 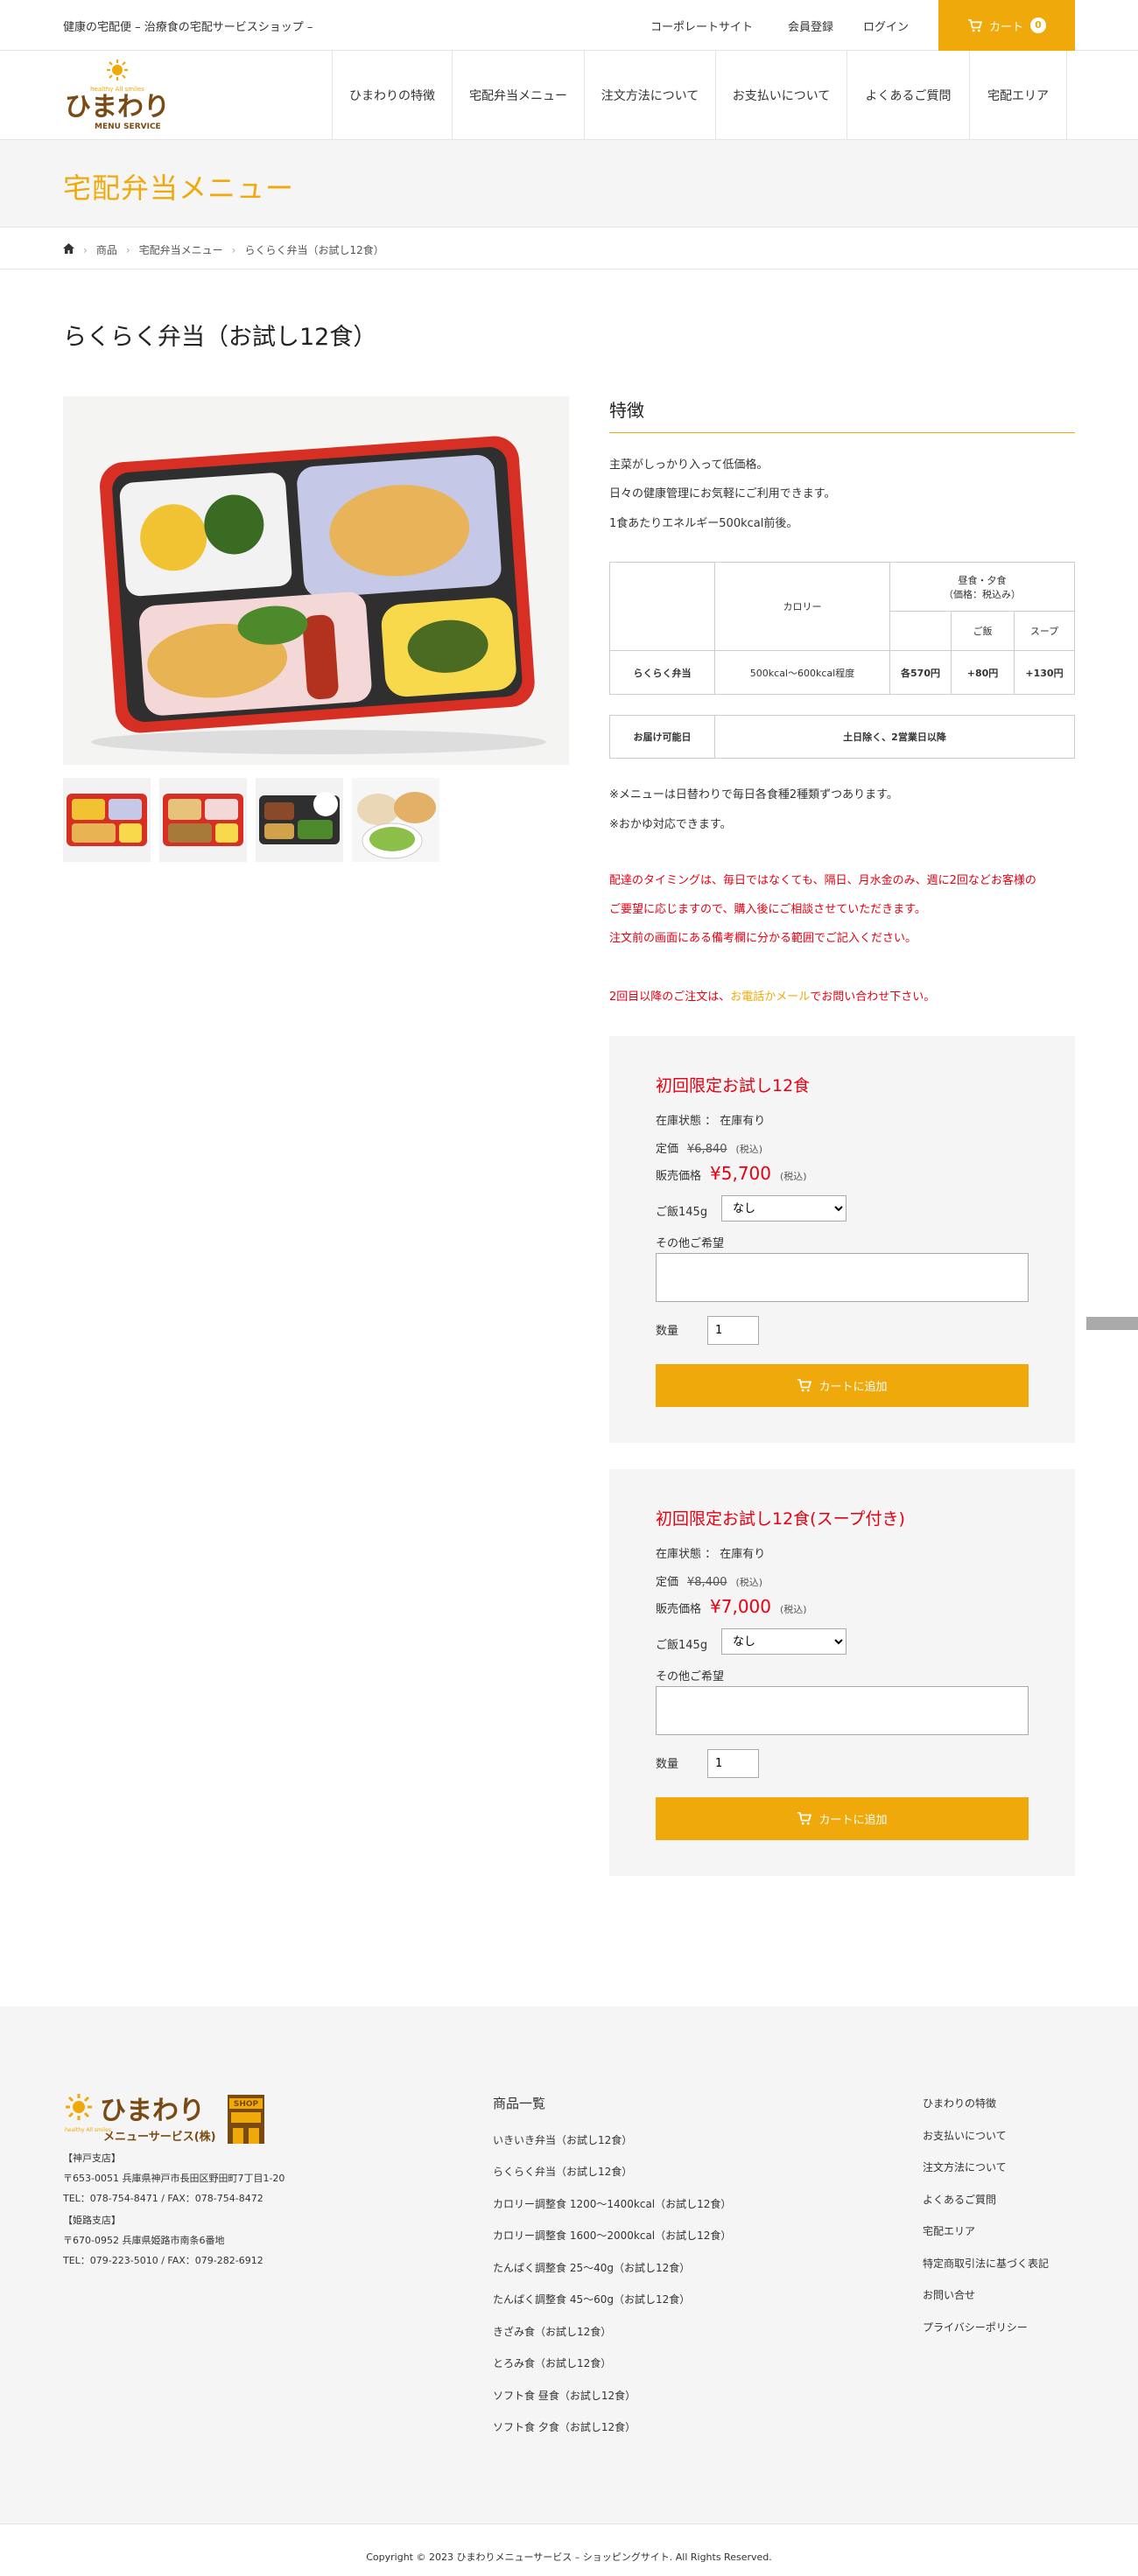 I want to click on breadcrumb-products: 商品, so click(x=106, y=249).